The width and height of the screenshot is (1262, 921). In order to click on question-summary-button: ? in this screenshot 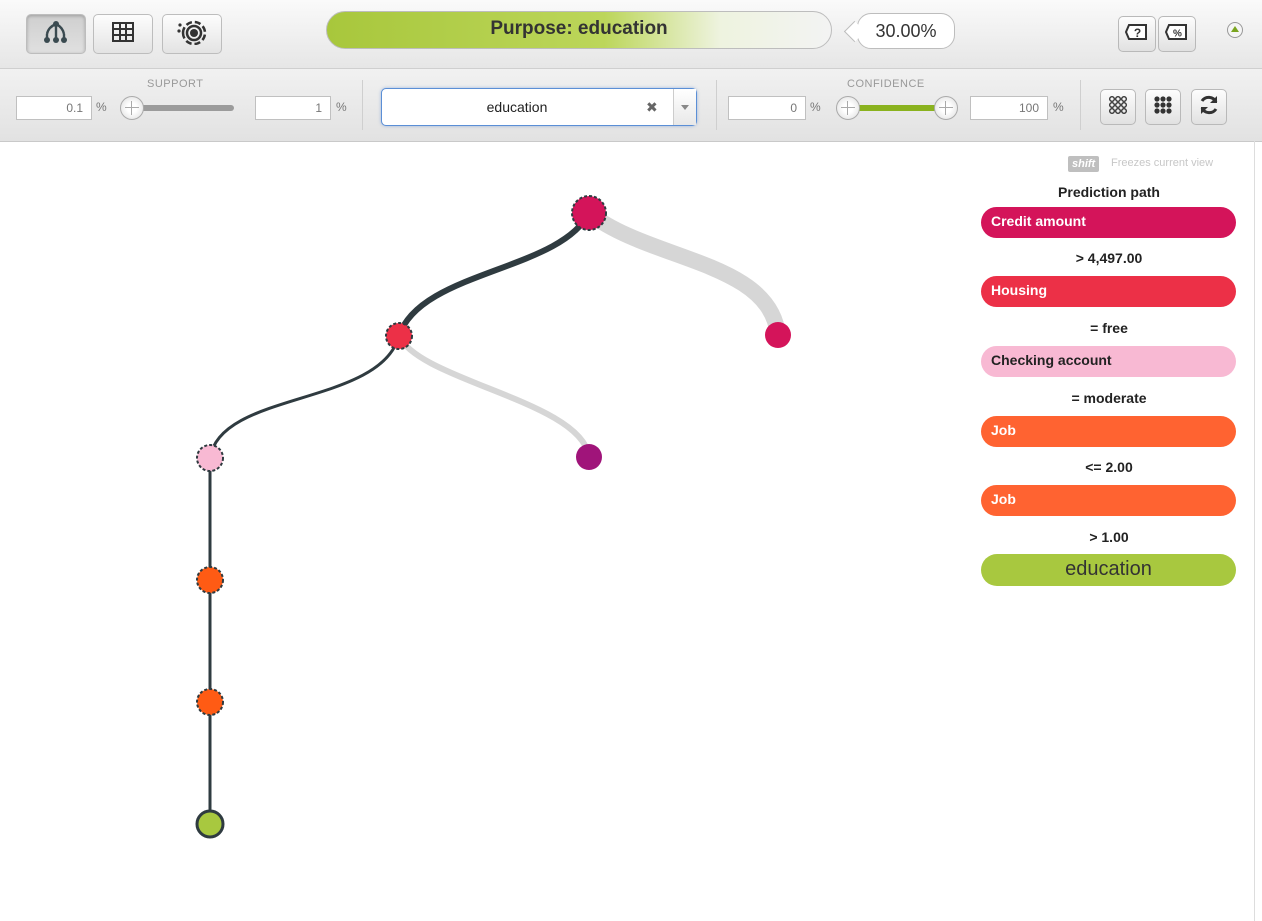, I will do `click(1137, 34)`.